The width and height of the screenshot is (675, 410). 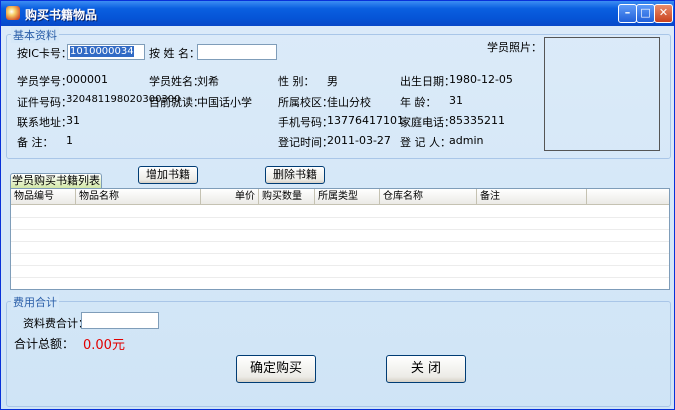 What do you see at coordinates (168, 175) in the screenshot?
I see `add-book-button: 增加书籍` at bounding box center [168, 175].